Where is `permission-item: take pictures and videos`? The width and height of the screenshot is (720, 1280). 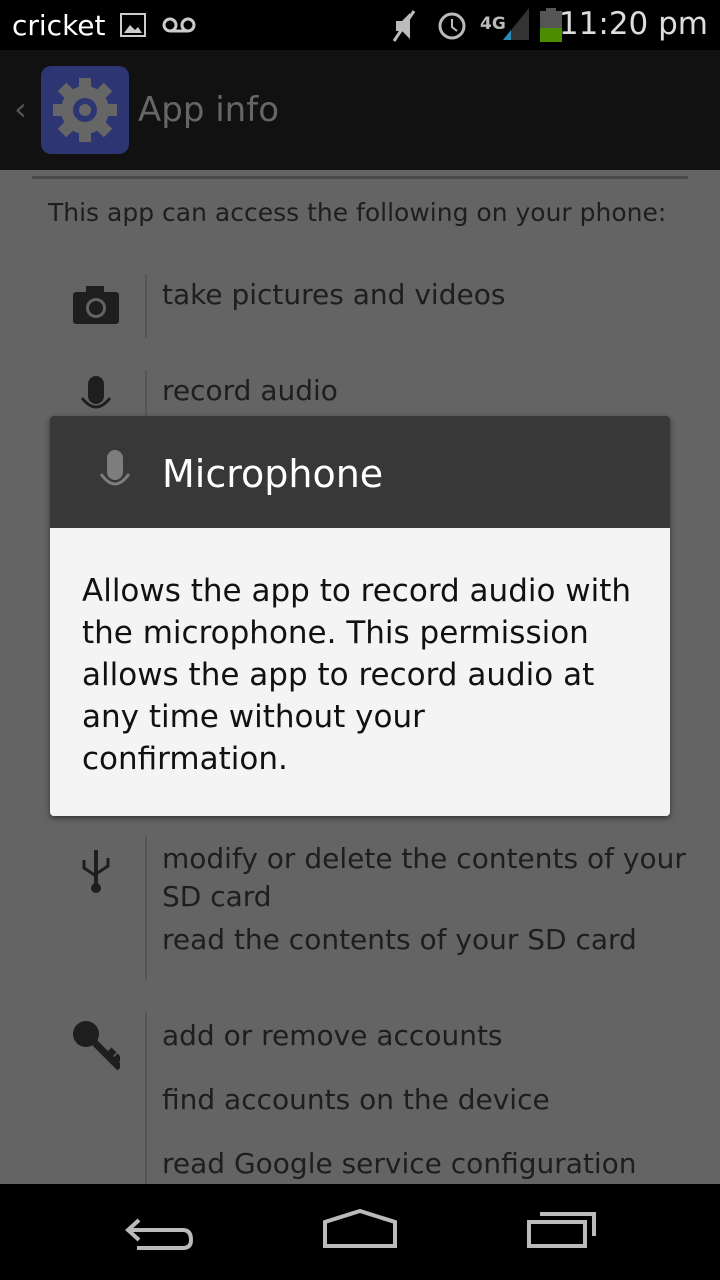 permission-item: take pictures and videos is located at coordinates (334, 294).